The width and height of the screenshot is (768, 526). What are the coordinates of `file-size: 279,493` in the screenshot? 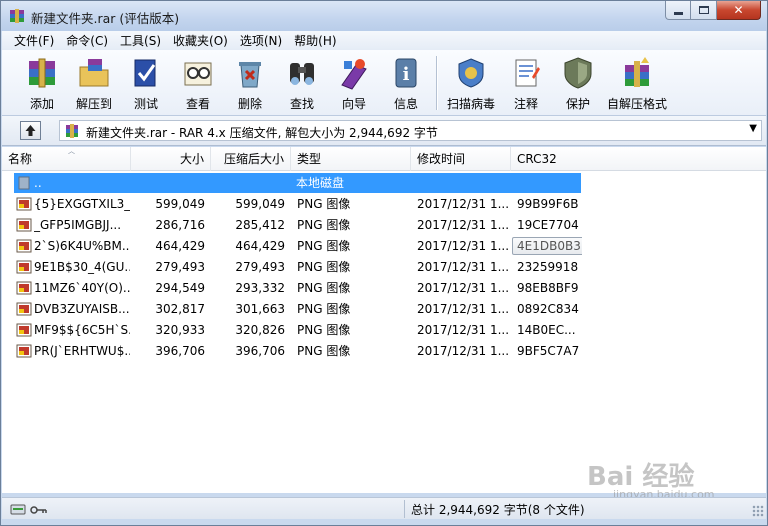 It's located at (180, 267).